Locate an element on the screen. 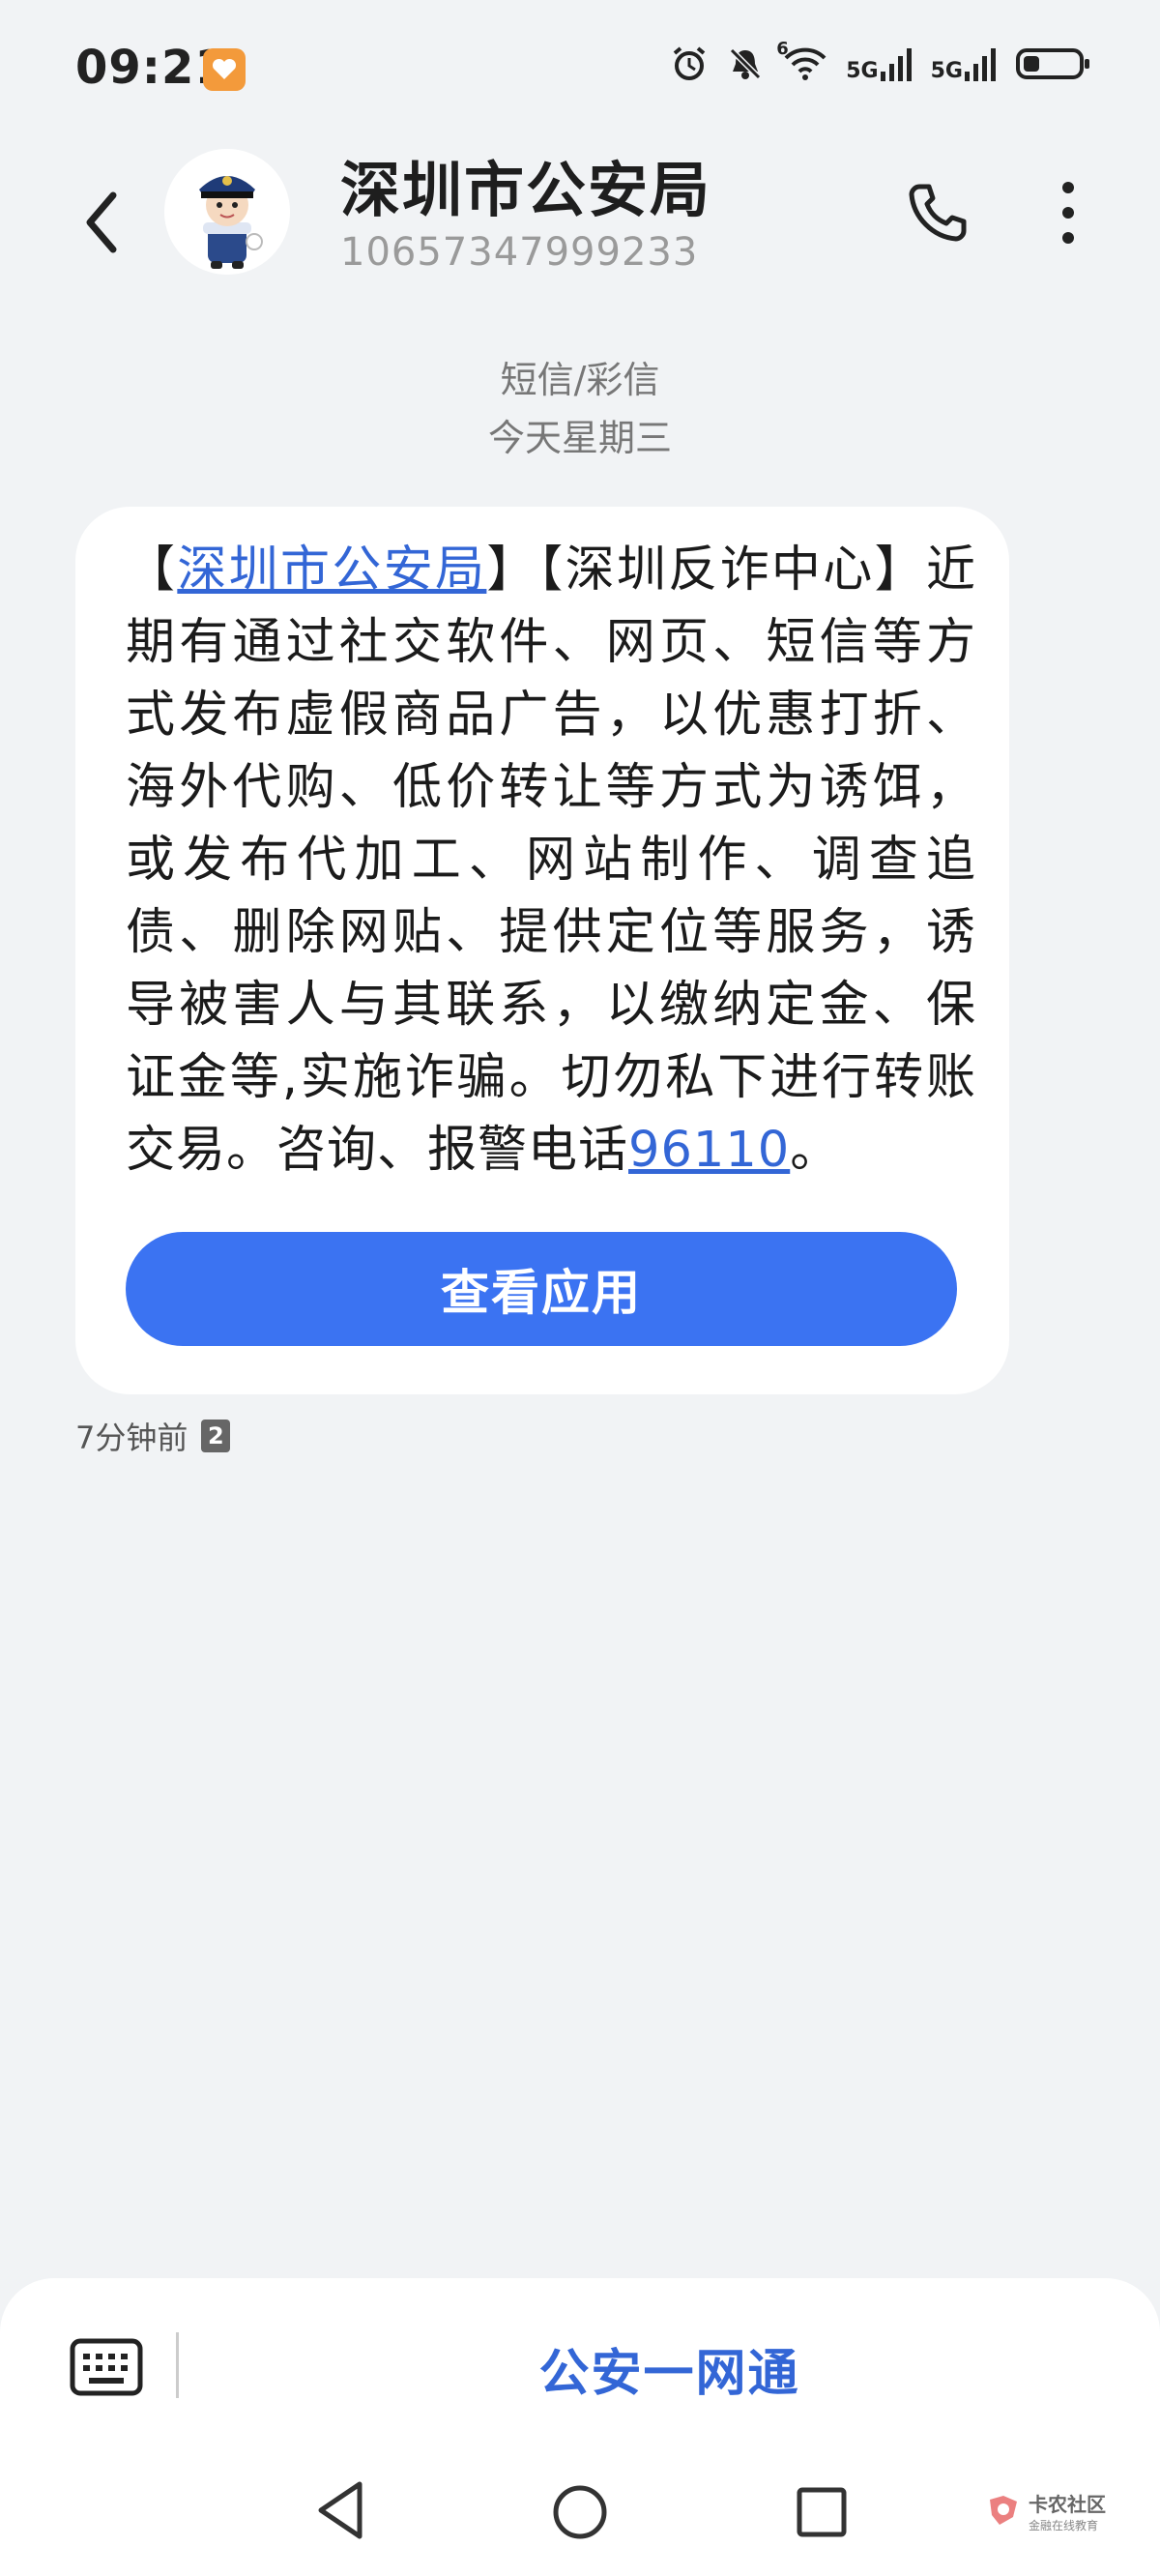  net-type-2: 5G is located at coordinates (946, 71).